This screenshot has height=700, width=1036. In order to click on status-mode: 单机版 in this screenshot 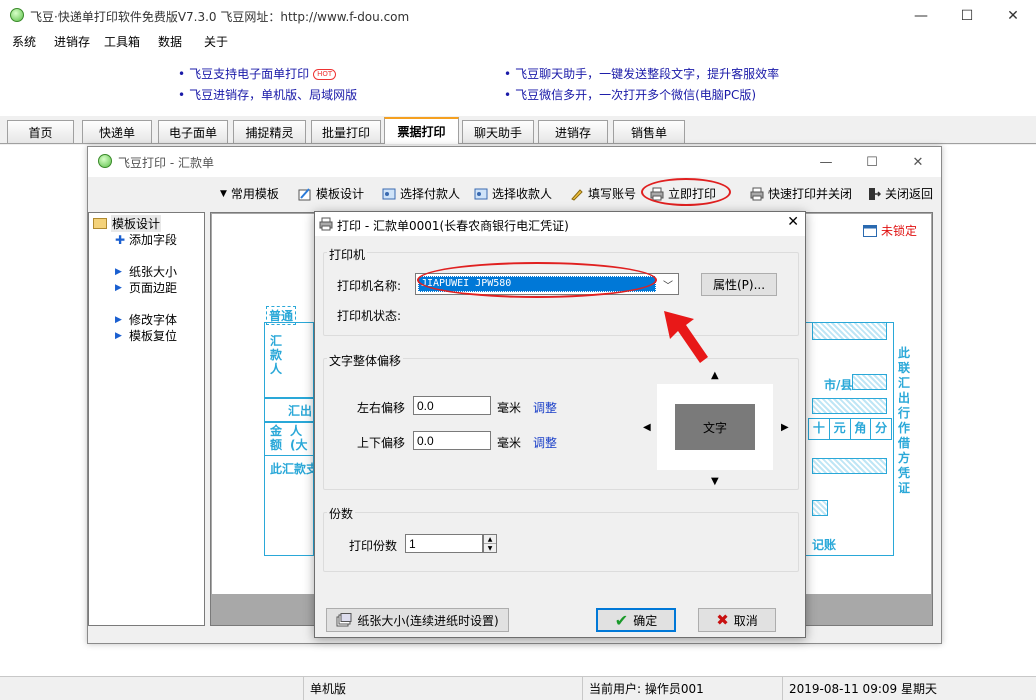, I will do `click(442, 688)`.